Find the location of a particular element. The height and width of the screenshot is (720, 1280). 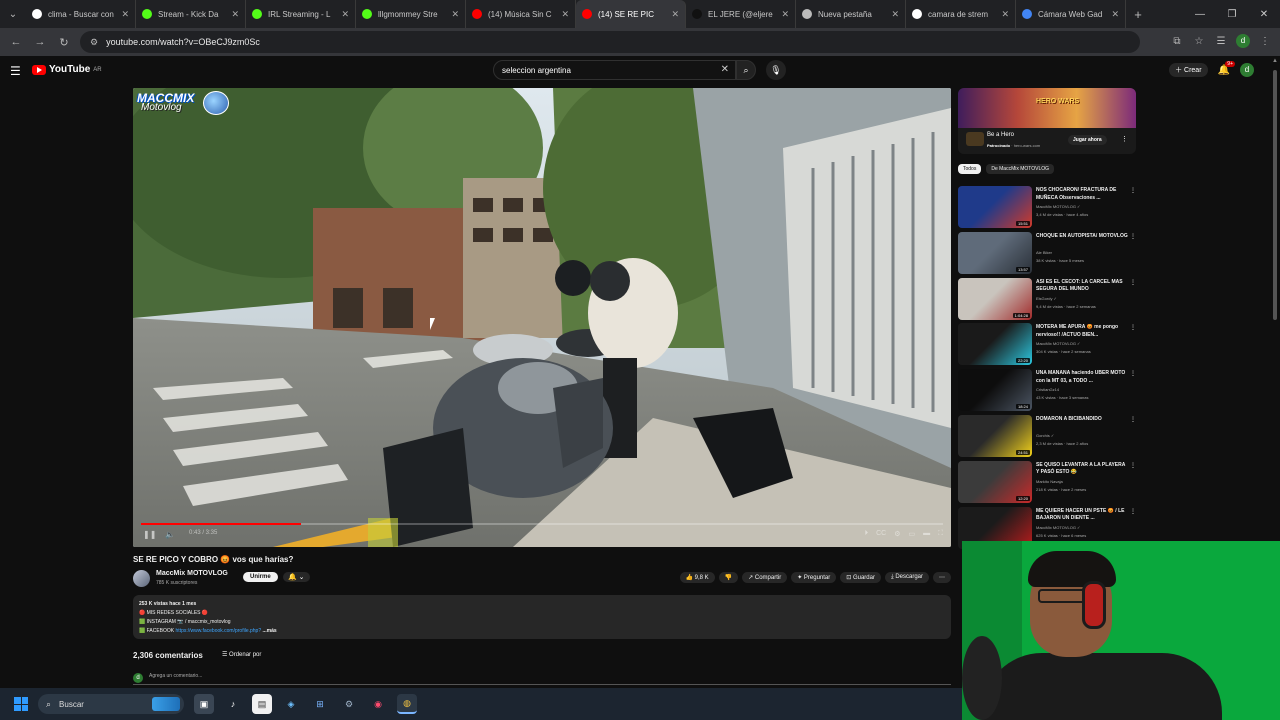

guide-menu-icon: ☰ is located at coordinates (15, 71).